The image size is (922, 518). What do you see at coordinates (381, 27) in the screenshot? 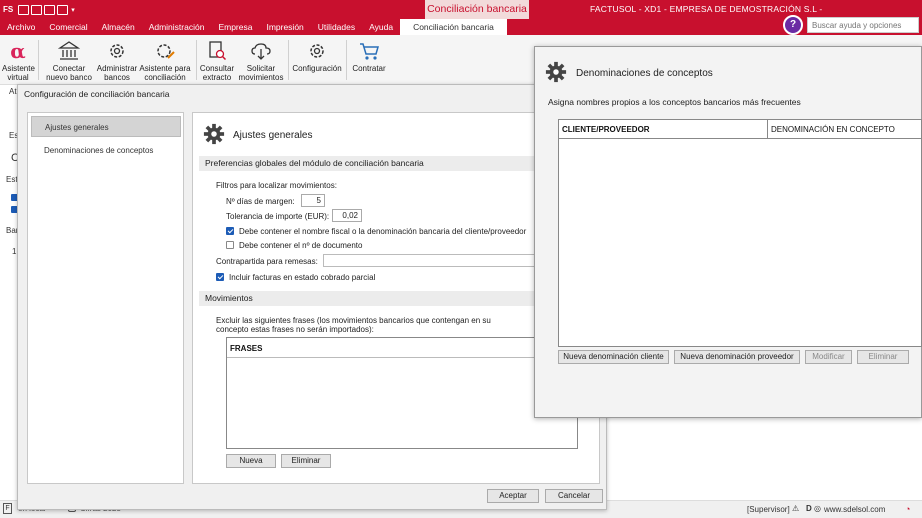
I see `menu-ayuda: Ayuda` at bounding box center [381, 27].